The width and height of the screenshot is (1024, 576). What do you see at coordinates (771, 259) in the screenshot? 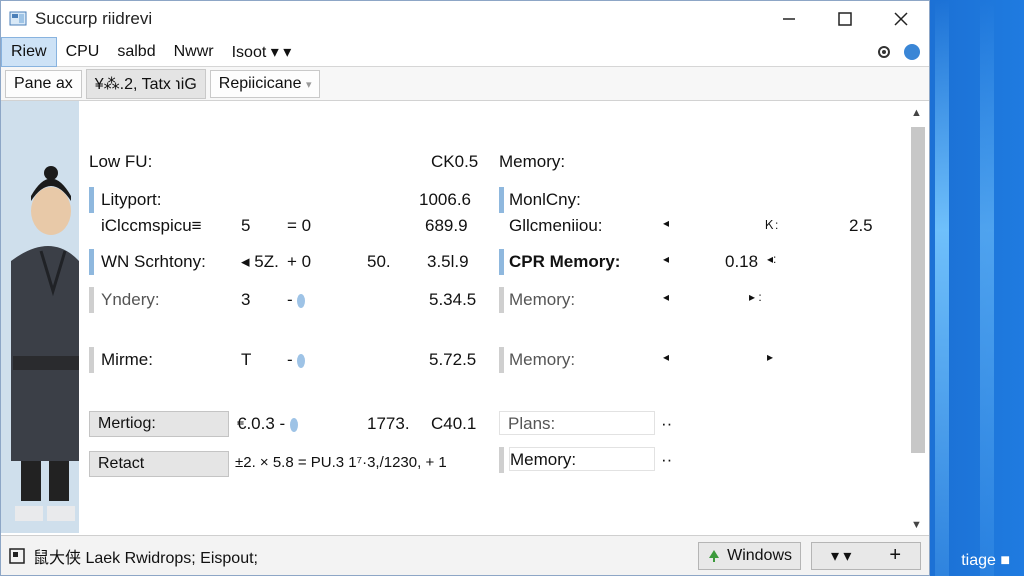
I see `increase-icon: ◂:` at bounding box center [771, 259].